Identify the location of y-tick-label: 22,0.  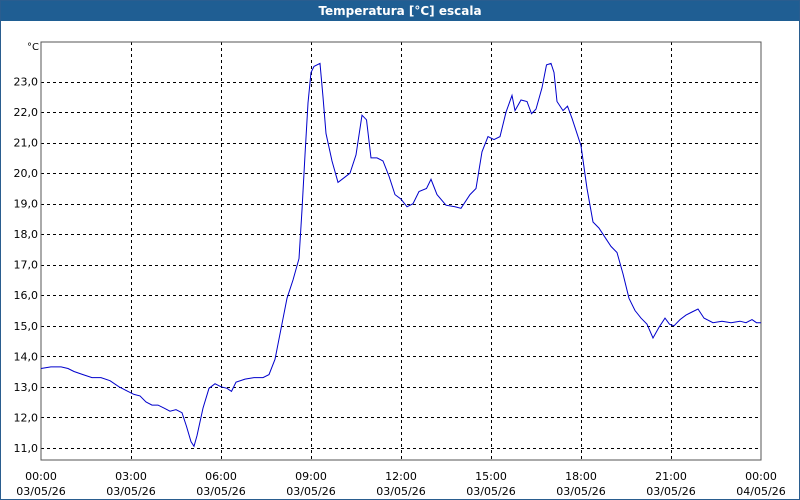
(26, 112).